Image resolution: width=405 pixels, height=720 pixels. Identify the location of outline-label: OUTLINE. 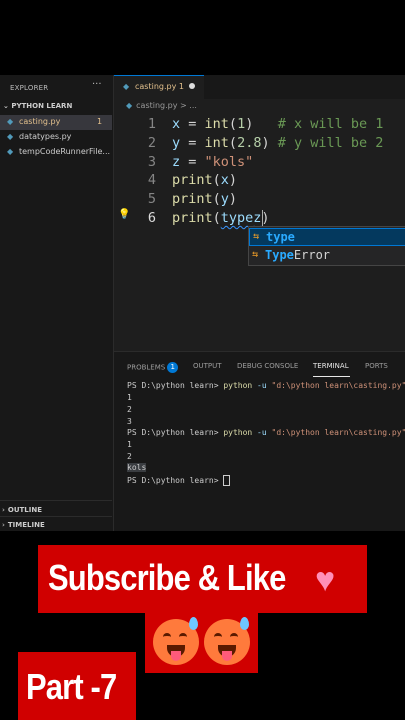
(25, 510).